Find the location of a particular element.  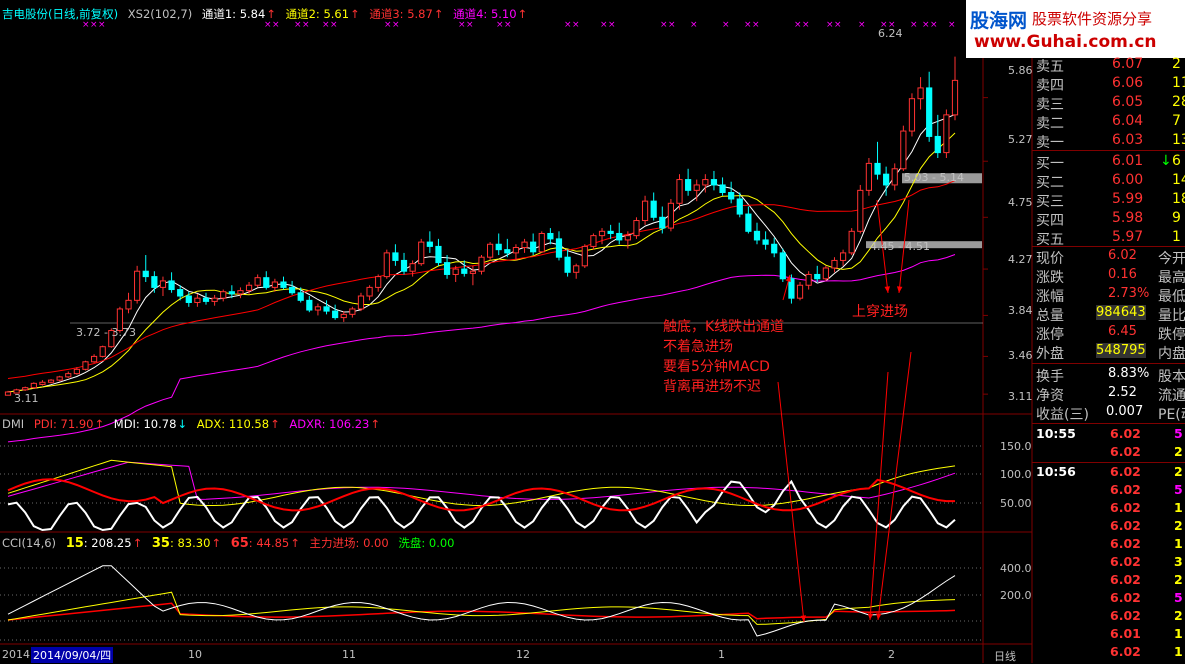

quote-row: 换手 8.83% 股本 is located at coordinates (1108, 375).